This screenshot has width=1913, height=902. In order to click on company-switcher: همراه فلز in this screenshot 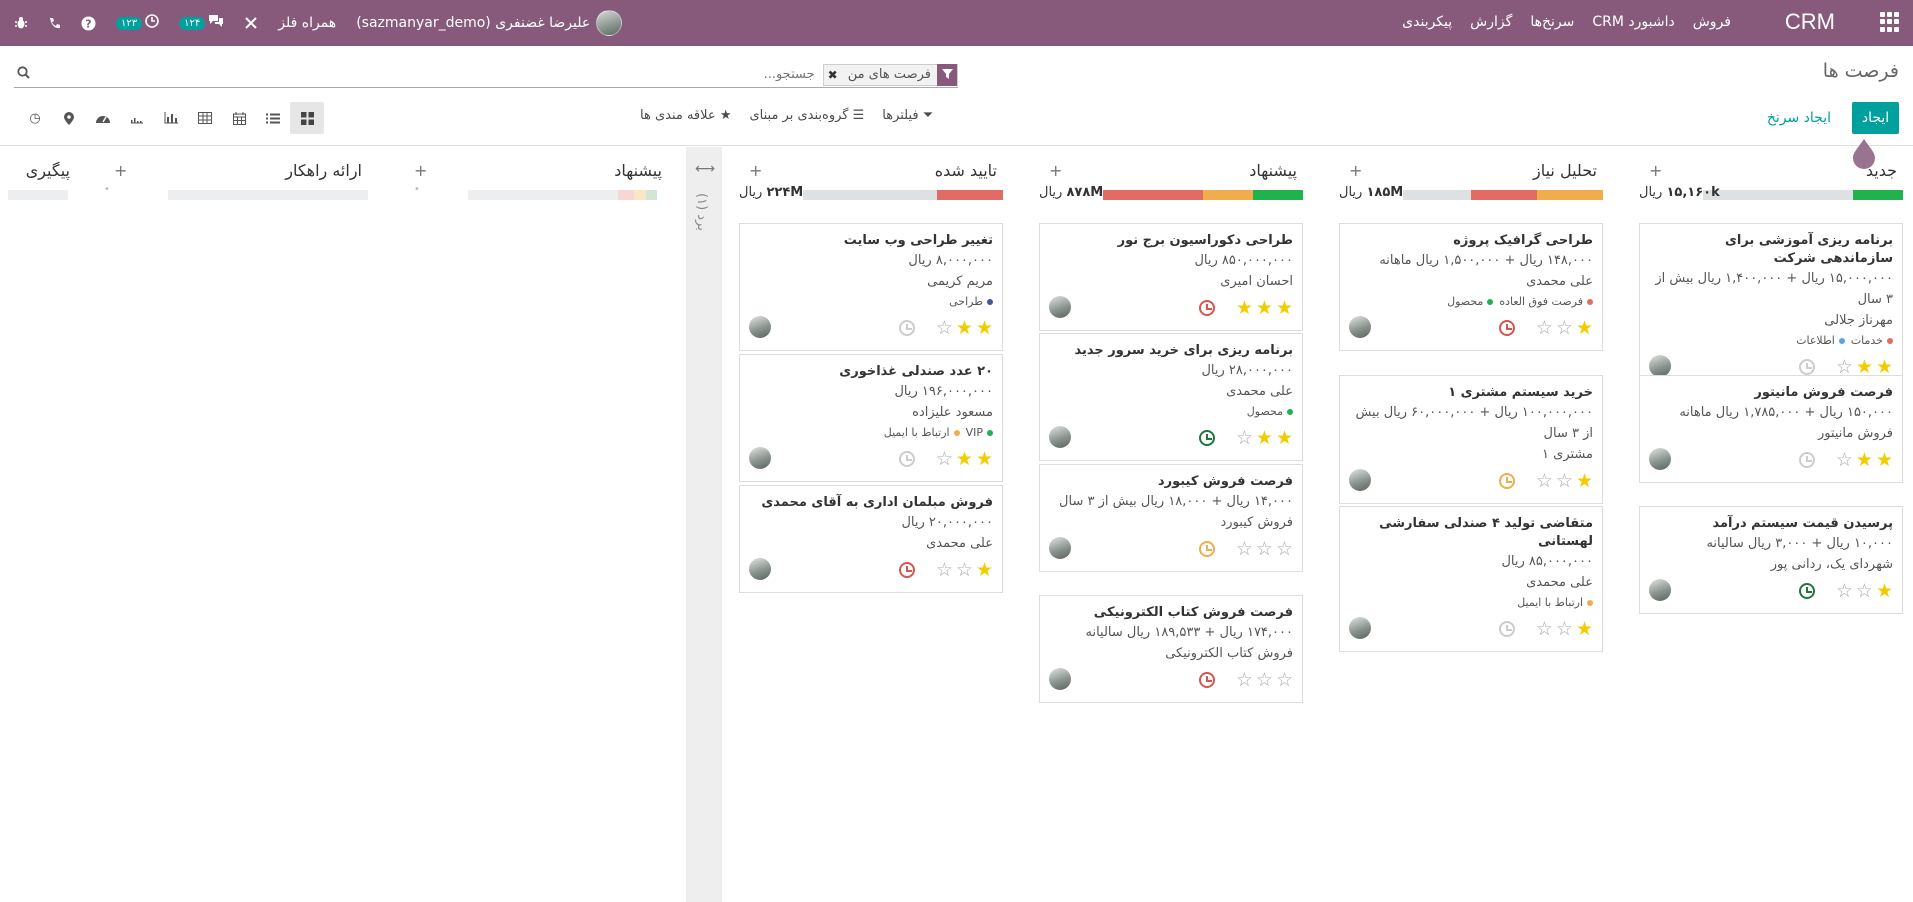, I will do `click(307, 23)`.